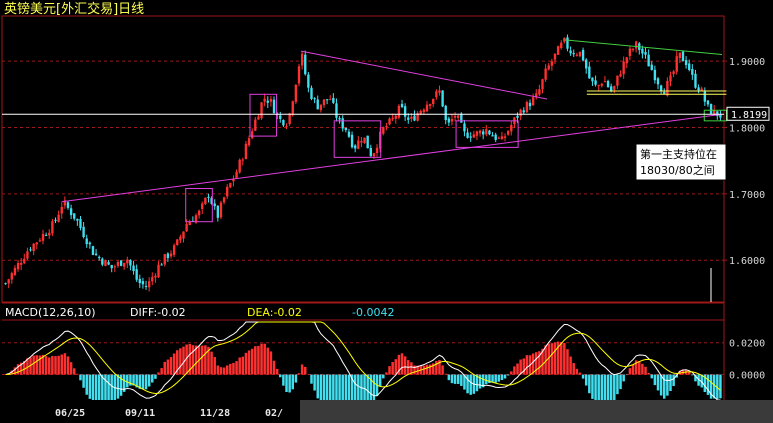 This screenshot has width=773, height=423. Describe the element at coordinates (747, 128) in the screenshot. I see `price-tick-label: 1.8000` at that location.